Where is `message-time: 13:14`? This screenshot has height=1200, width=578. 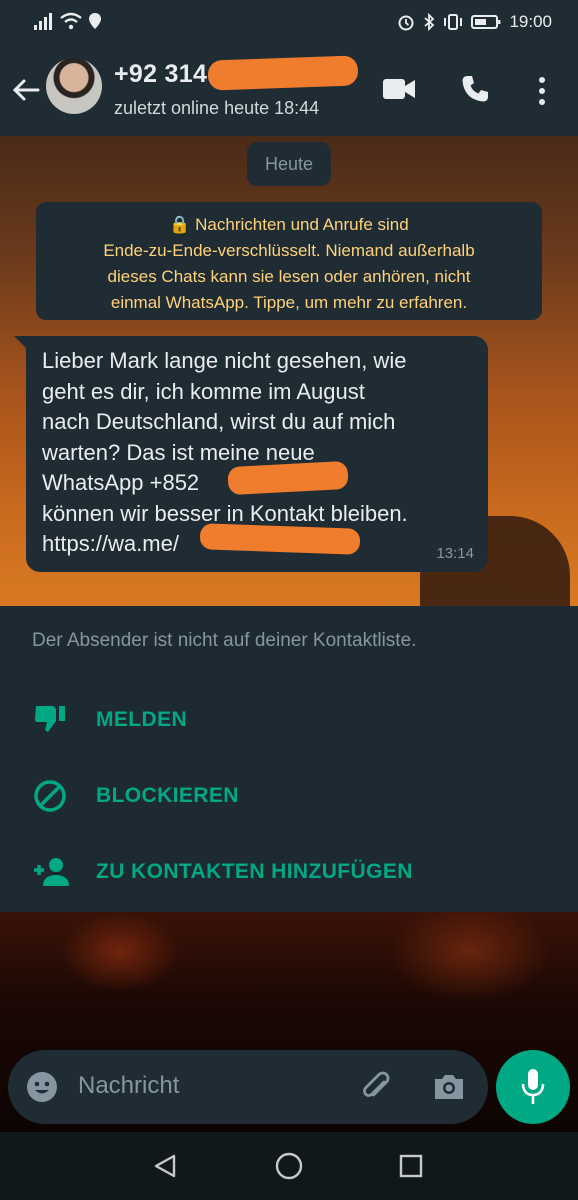 message-time: 13:14 is located at coordinates (455, 553).